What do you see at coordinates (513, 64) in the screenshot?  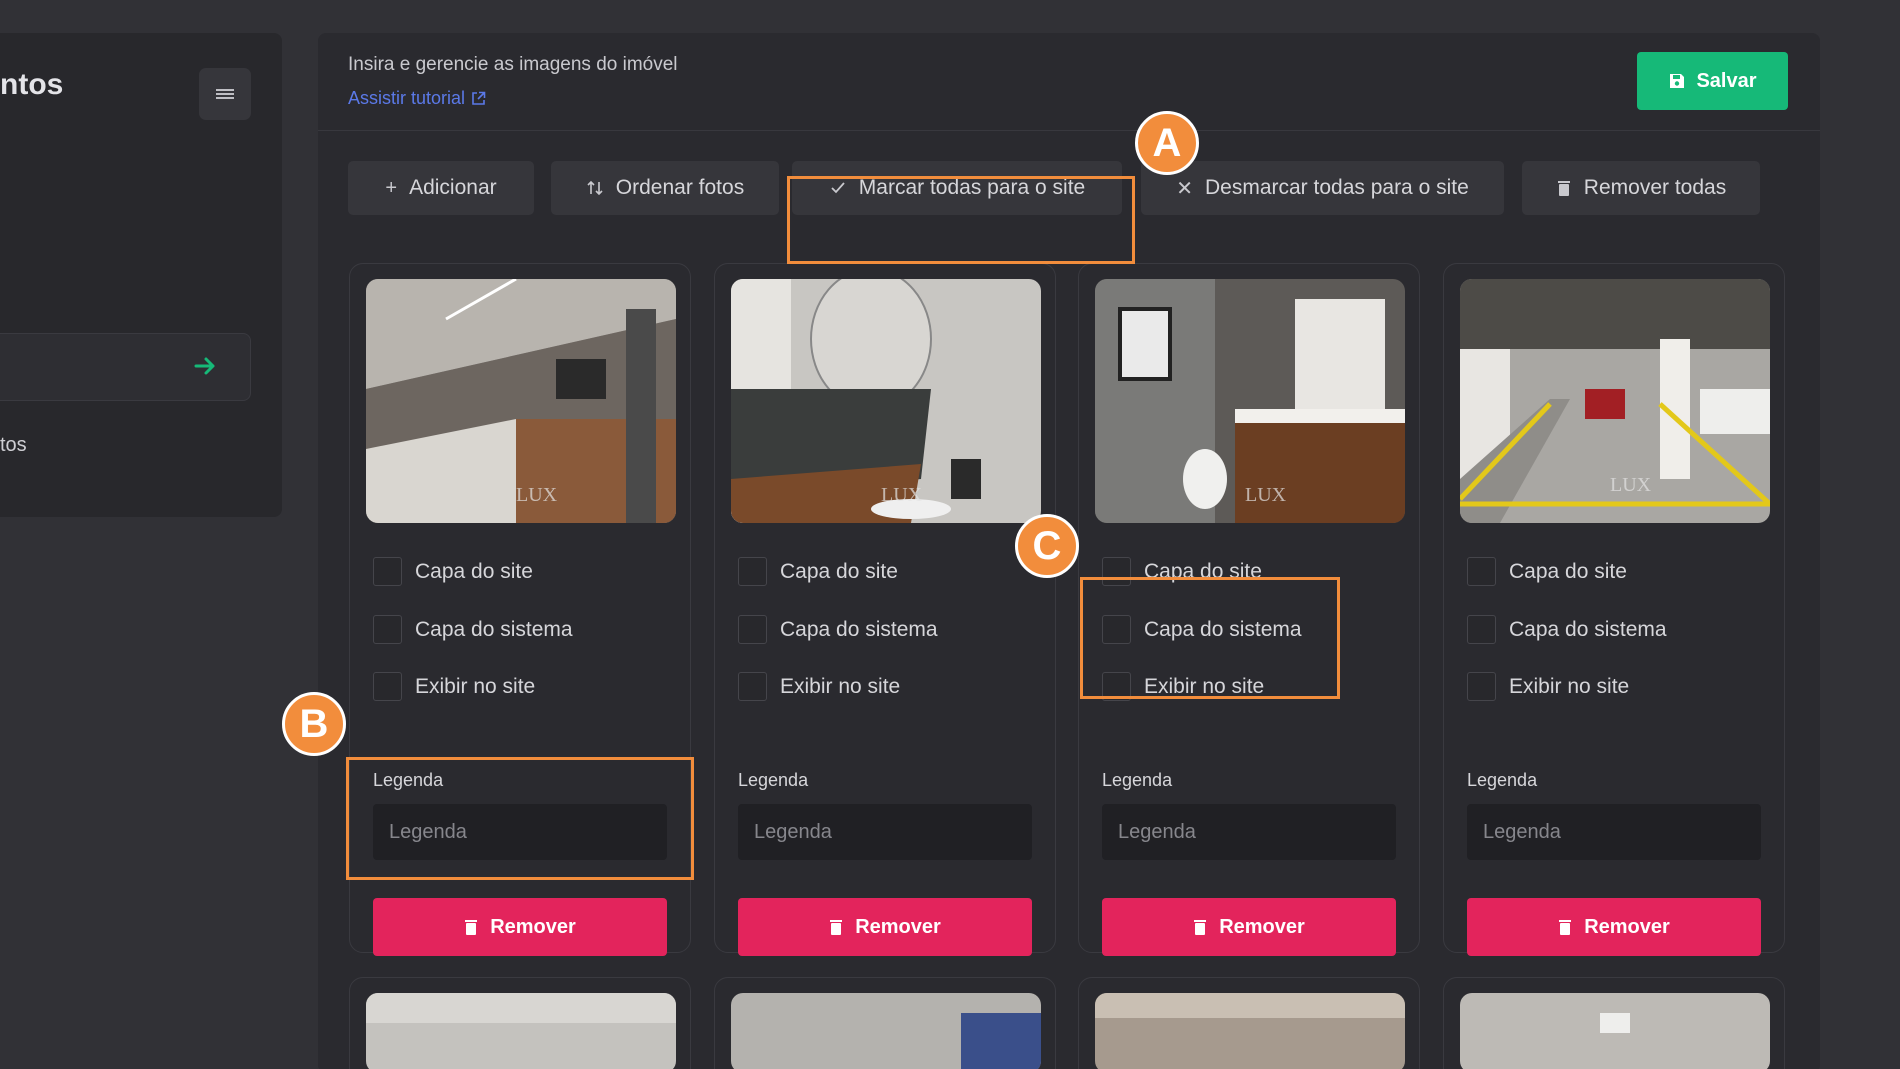 I see `page-description: Insira e gerencie as imagens do imóvel` at bounding box center [513, 64].